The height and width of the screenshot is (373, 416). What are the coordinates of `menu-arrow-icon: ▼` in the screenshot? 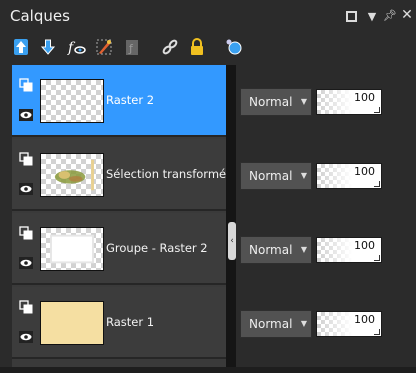 It's located at (372, 17).